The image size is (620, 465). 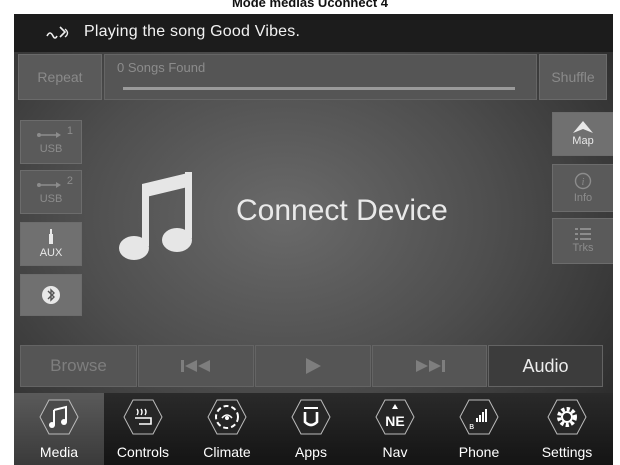 I want to click on nav-media-label: Media, so click(x=59, y=452).